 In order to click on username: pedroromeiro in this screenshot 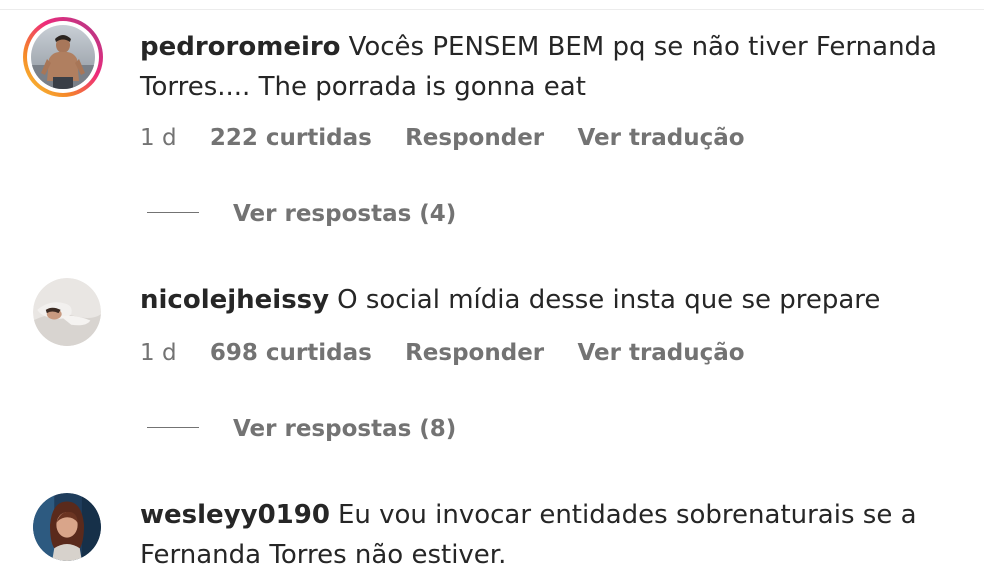, I will do `click(240, 47)`.